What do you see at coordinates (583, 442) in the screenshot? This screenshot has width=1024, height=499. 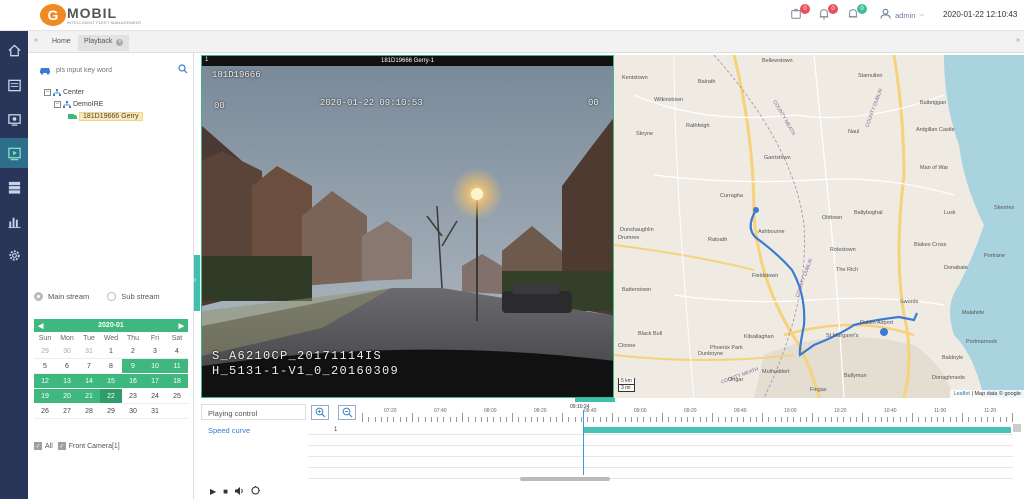 I see `time-cursor` at bounding box center [583, 442].